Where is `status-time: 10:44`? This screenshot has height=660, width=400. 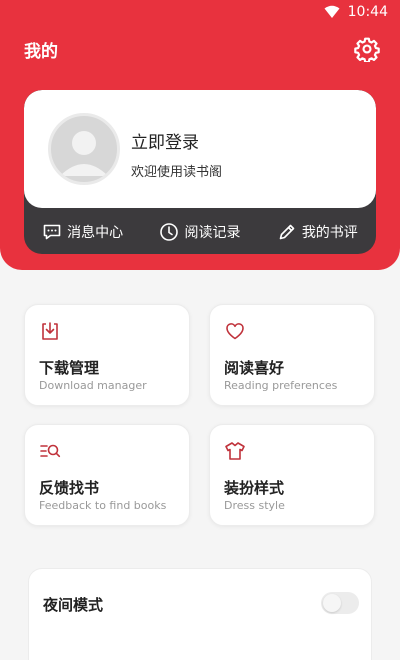
status-time: 10:44 is located at coordinates (367, 12).